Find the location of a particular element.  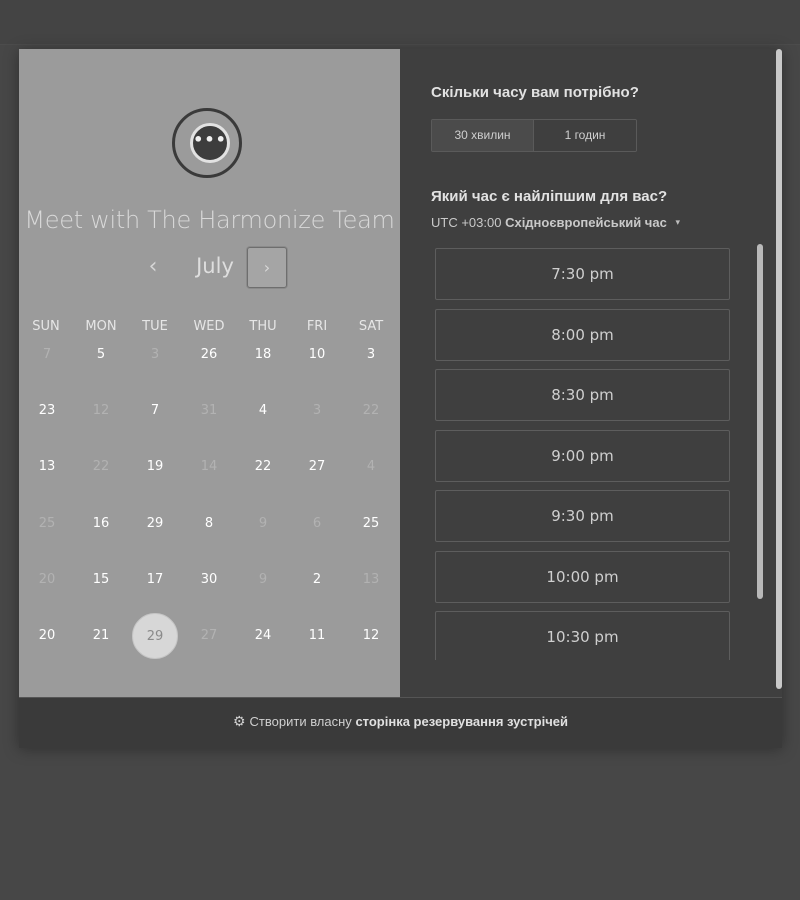

calendar-day: 10 is located at coordinates (317, 355).